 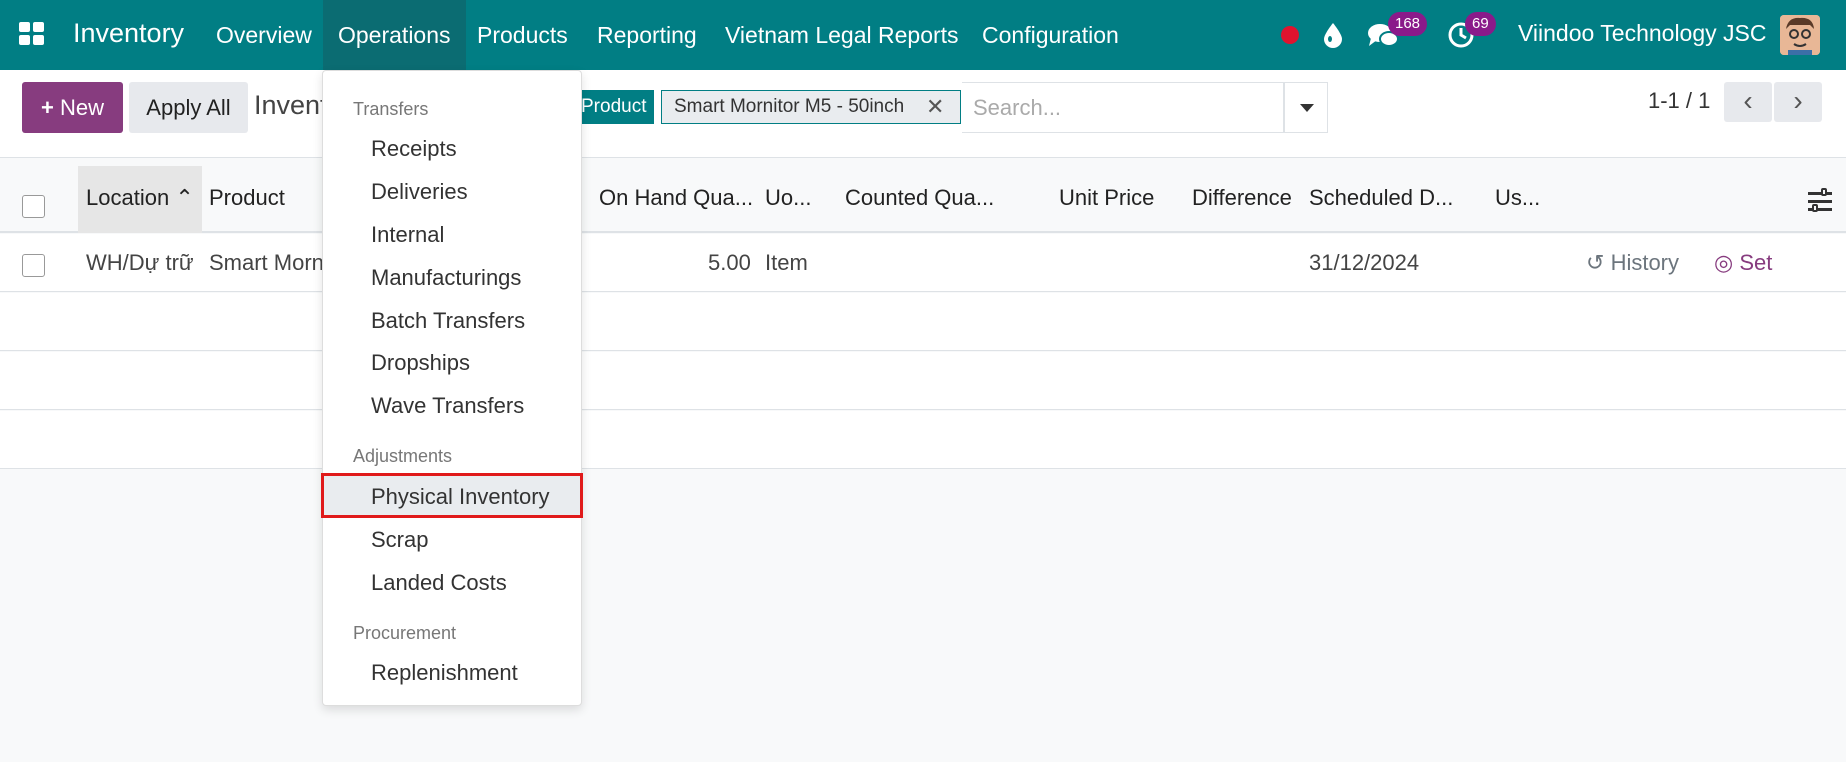 What do you see at coordinates (264, 35) in the screenshot?
I see `menu-overview: Overview` at bounding box center [264, 35].